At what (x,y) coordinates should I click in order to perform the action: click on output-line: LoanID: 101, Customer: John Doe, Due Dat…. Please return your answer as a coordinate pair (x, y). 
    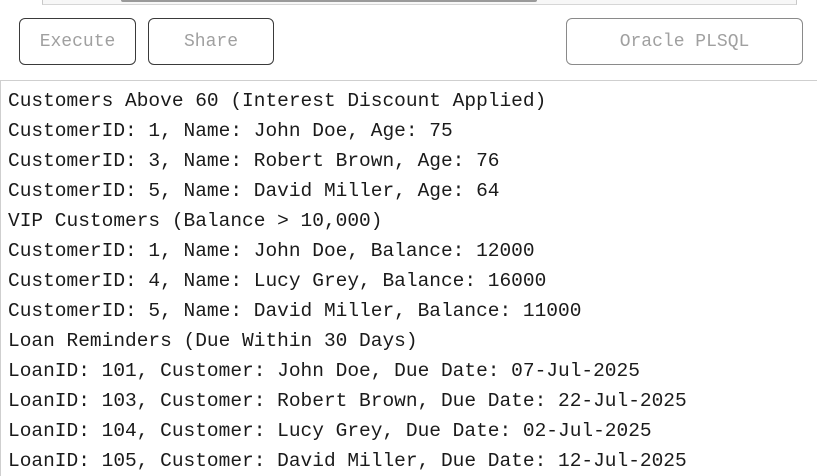
    Looking at the image, I should click on (324, 371).